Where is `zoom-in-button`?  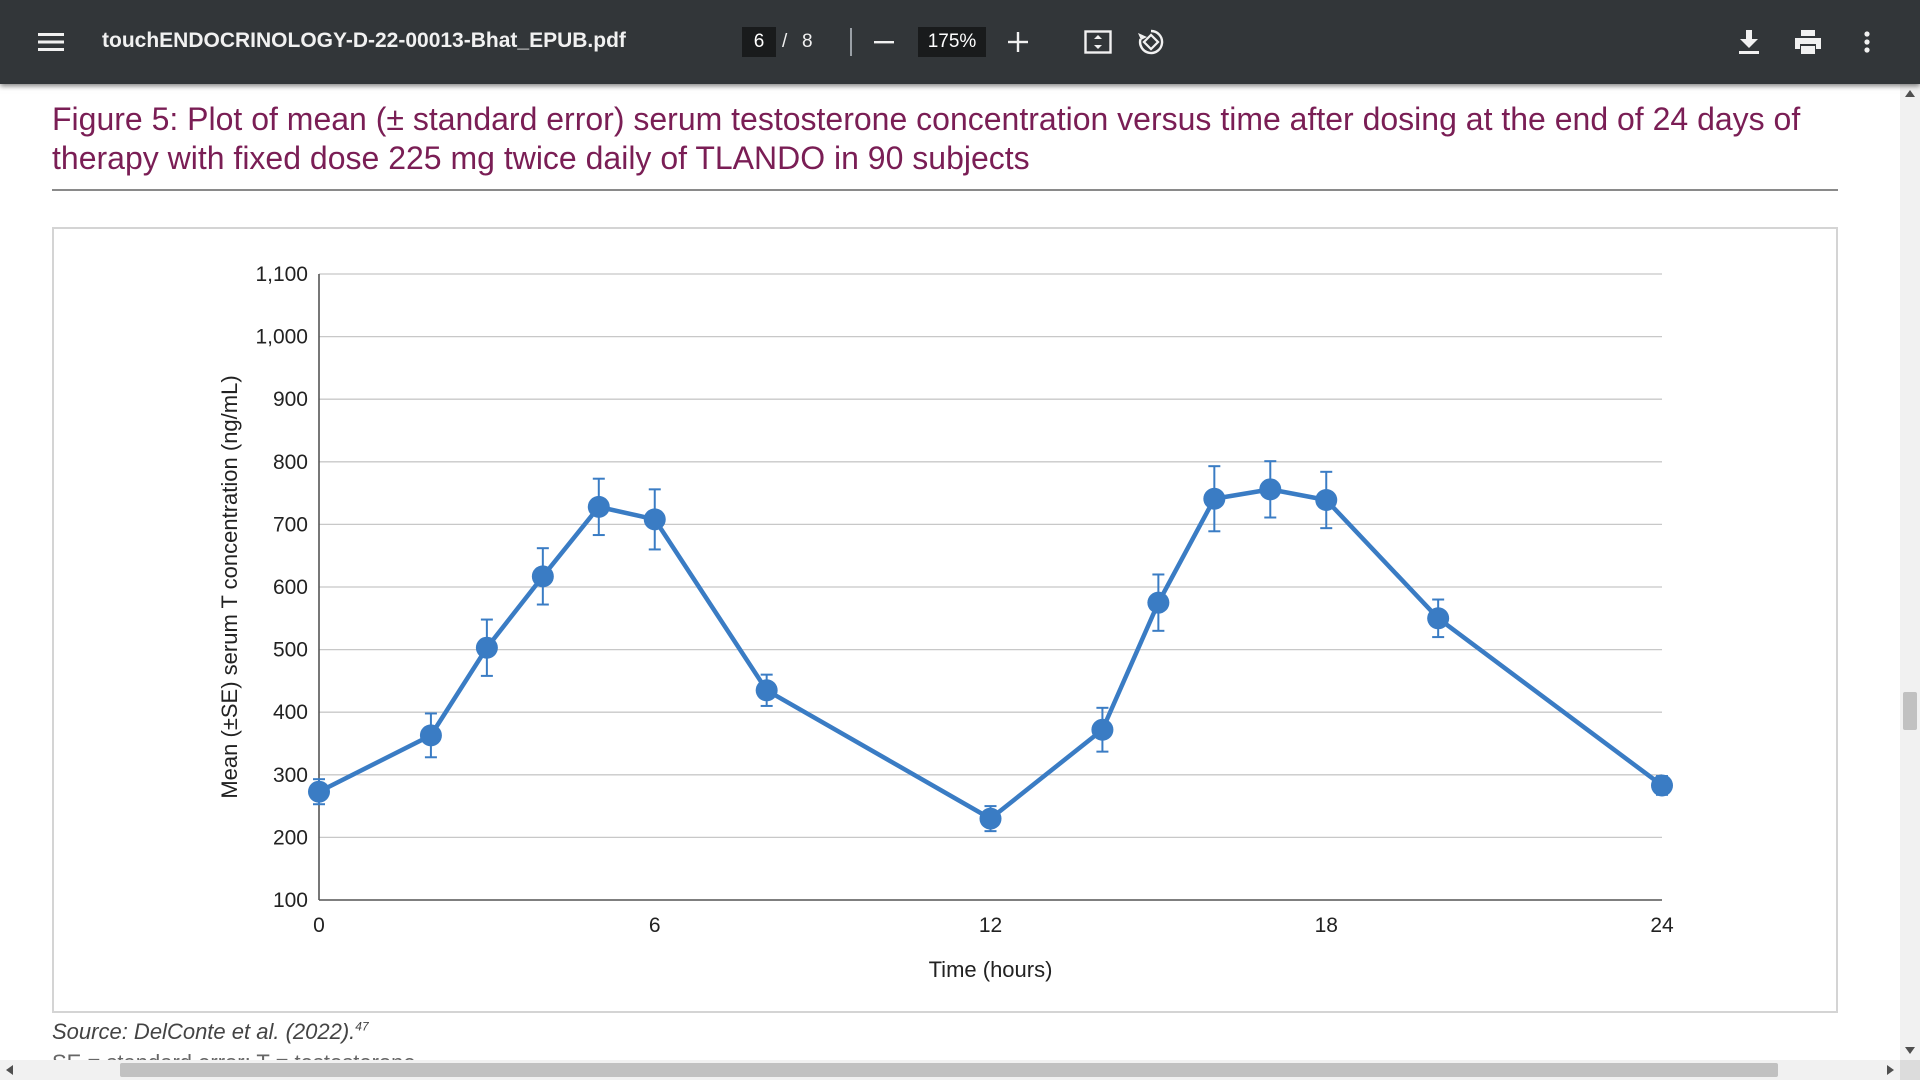
zoom-in-button is located at coordinates (1018, 42).